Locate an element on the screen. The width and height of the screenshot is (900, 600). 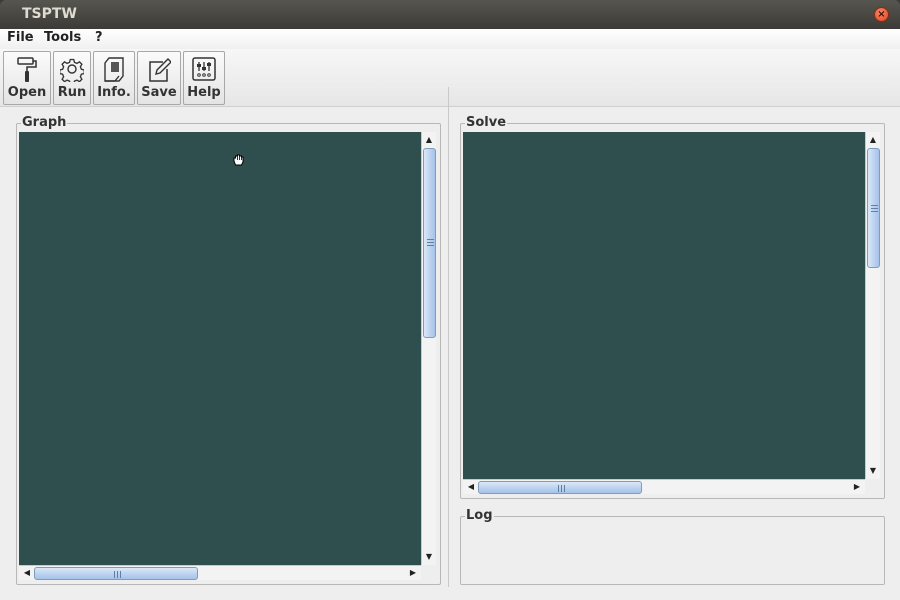
close-icon: × is located at coordinates (881, 14).